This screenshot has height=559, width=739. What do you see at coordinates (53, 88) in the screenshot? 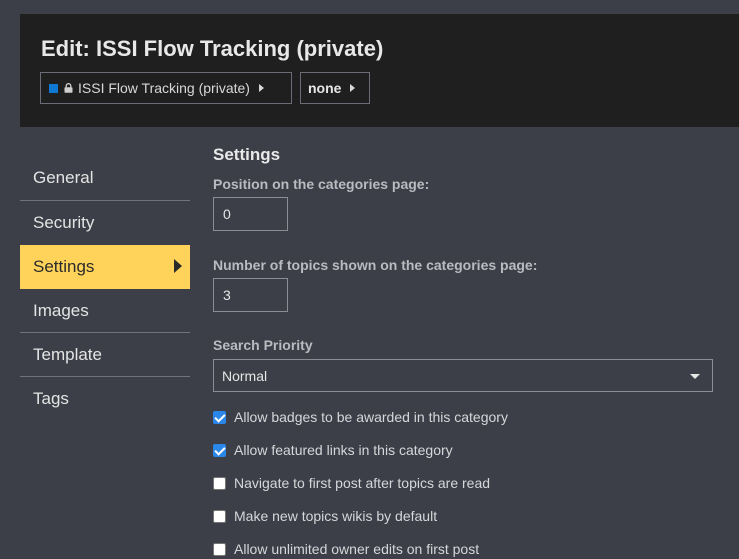
I see `category-color-badge` at bounding box center [53, 88].